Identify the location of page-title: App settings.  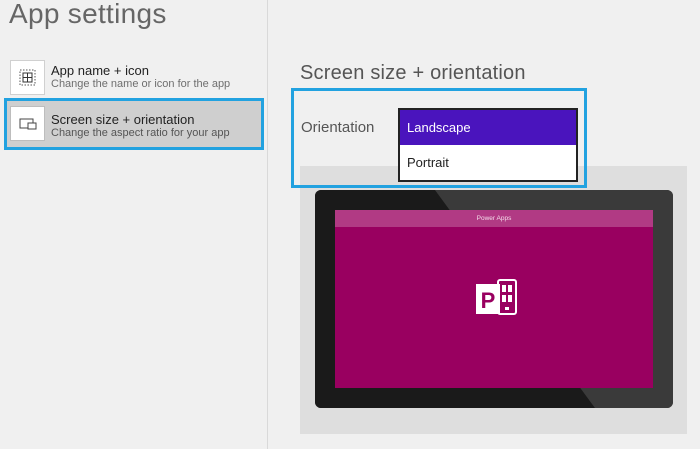
(88, 14).